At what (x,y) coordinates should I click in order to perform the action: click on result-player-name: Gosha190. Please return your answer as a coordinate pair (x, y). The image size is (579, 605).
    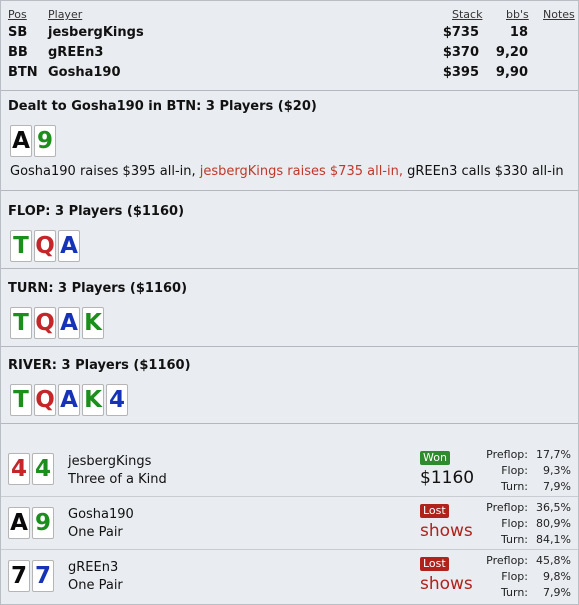
    Looking at the image, I should click on (101, 514).